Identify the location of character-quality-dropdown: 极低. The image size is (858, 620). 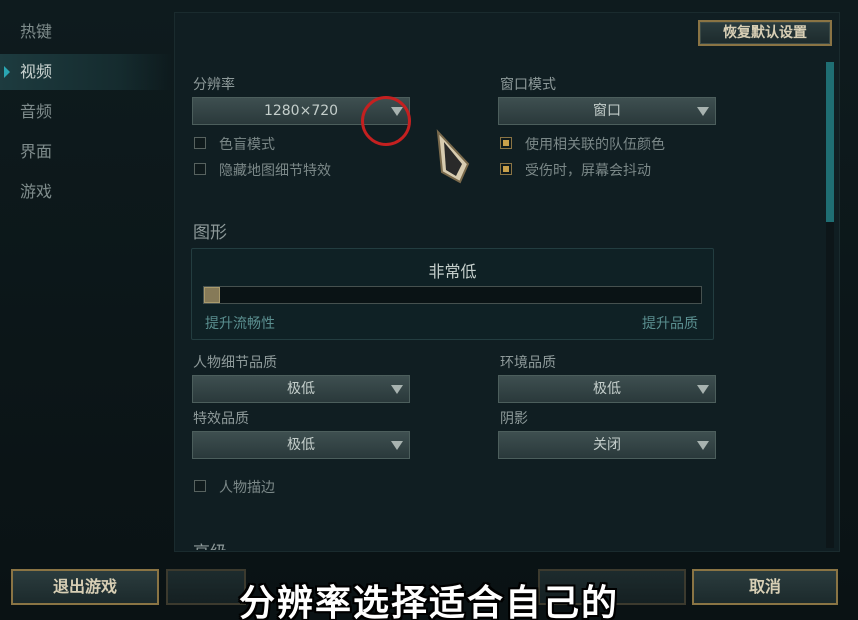
(301, 389).